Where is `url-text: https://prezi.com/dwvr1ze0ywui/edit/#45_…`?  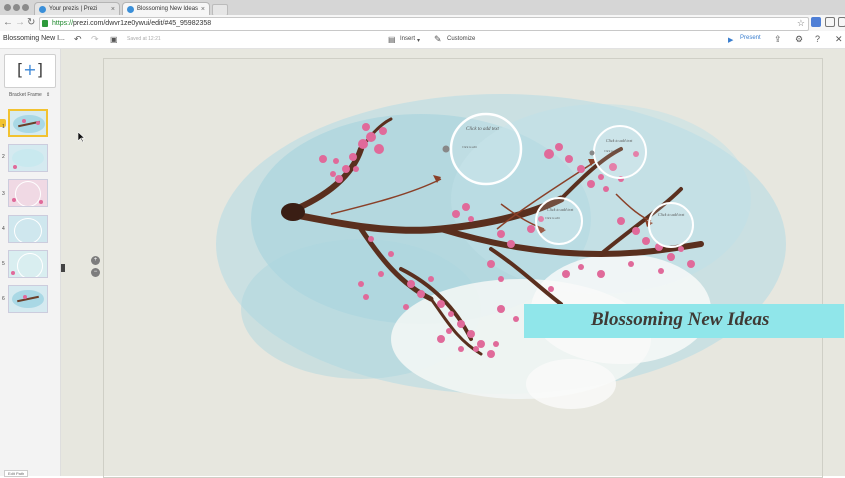
url-text: https://prezi.com/dwvr1ze0ywui/edit/#45_… is located at coordinates (132, 23).